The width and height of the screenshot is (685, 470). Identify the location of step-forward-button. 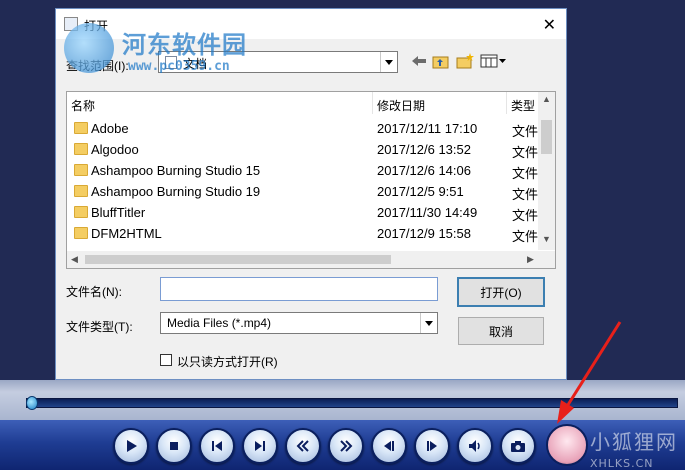
(432, 446).